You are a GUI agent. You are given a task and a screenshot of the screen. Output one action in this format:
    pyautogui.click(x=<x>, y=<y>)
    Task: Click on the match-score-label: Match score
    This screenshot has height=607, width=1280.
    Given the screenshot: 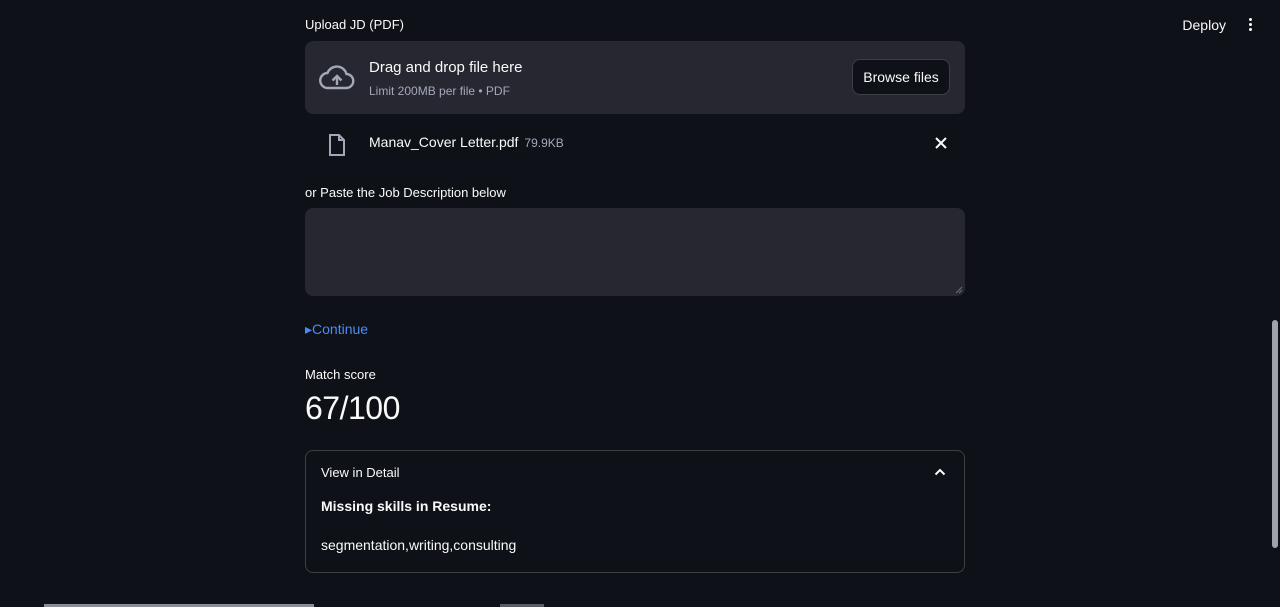 What is the action you would take?
    pyautogui.click(x=340, y=374)
    